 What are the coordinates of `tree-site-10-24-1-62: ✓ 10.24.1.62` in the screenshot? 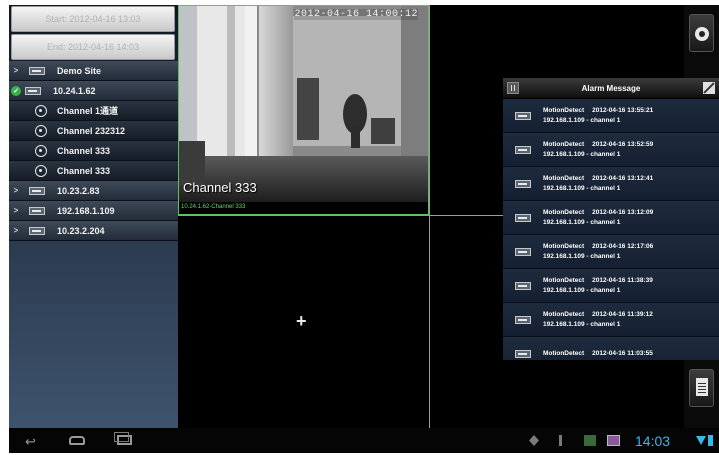 It's located at (93, 91).